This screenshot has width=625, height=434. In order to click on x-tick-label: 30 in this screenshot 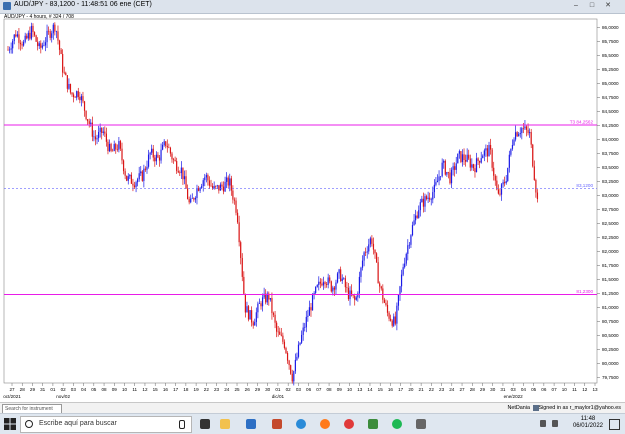, I will do `click(268, 389)`.